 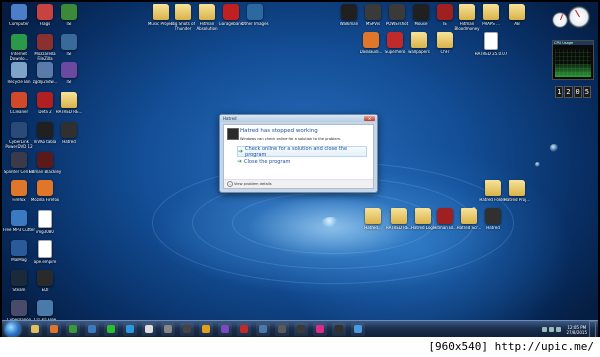 I want to click on download-icon, so click(x=19, y=42).